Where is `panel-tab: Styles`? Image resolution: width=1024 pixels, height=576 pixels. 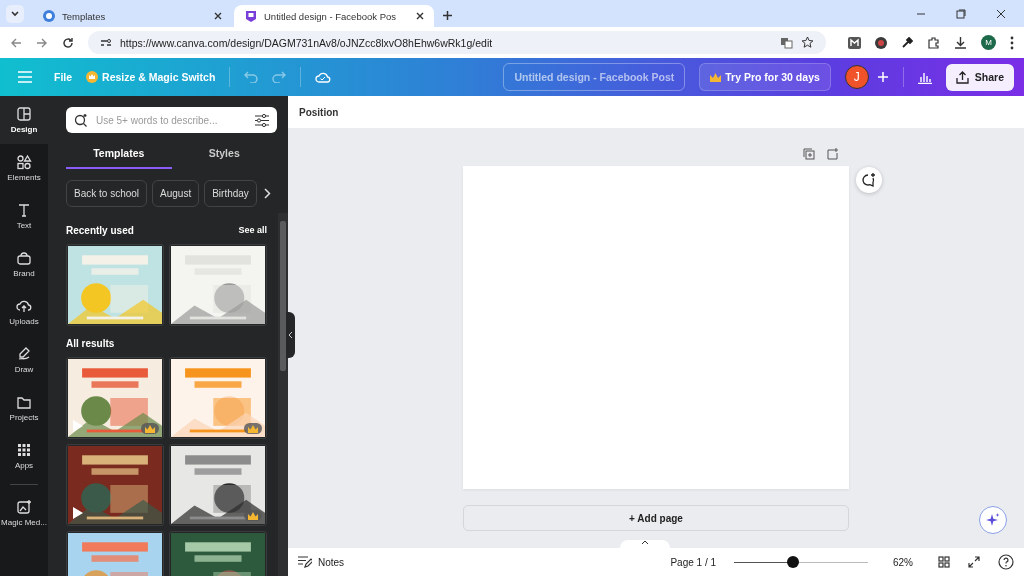 panel-tab: Styles is located at coordinates (224, 154).